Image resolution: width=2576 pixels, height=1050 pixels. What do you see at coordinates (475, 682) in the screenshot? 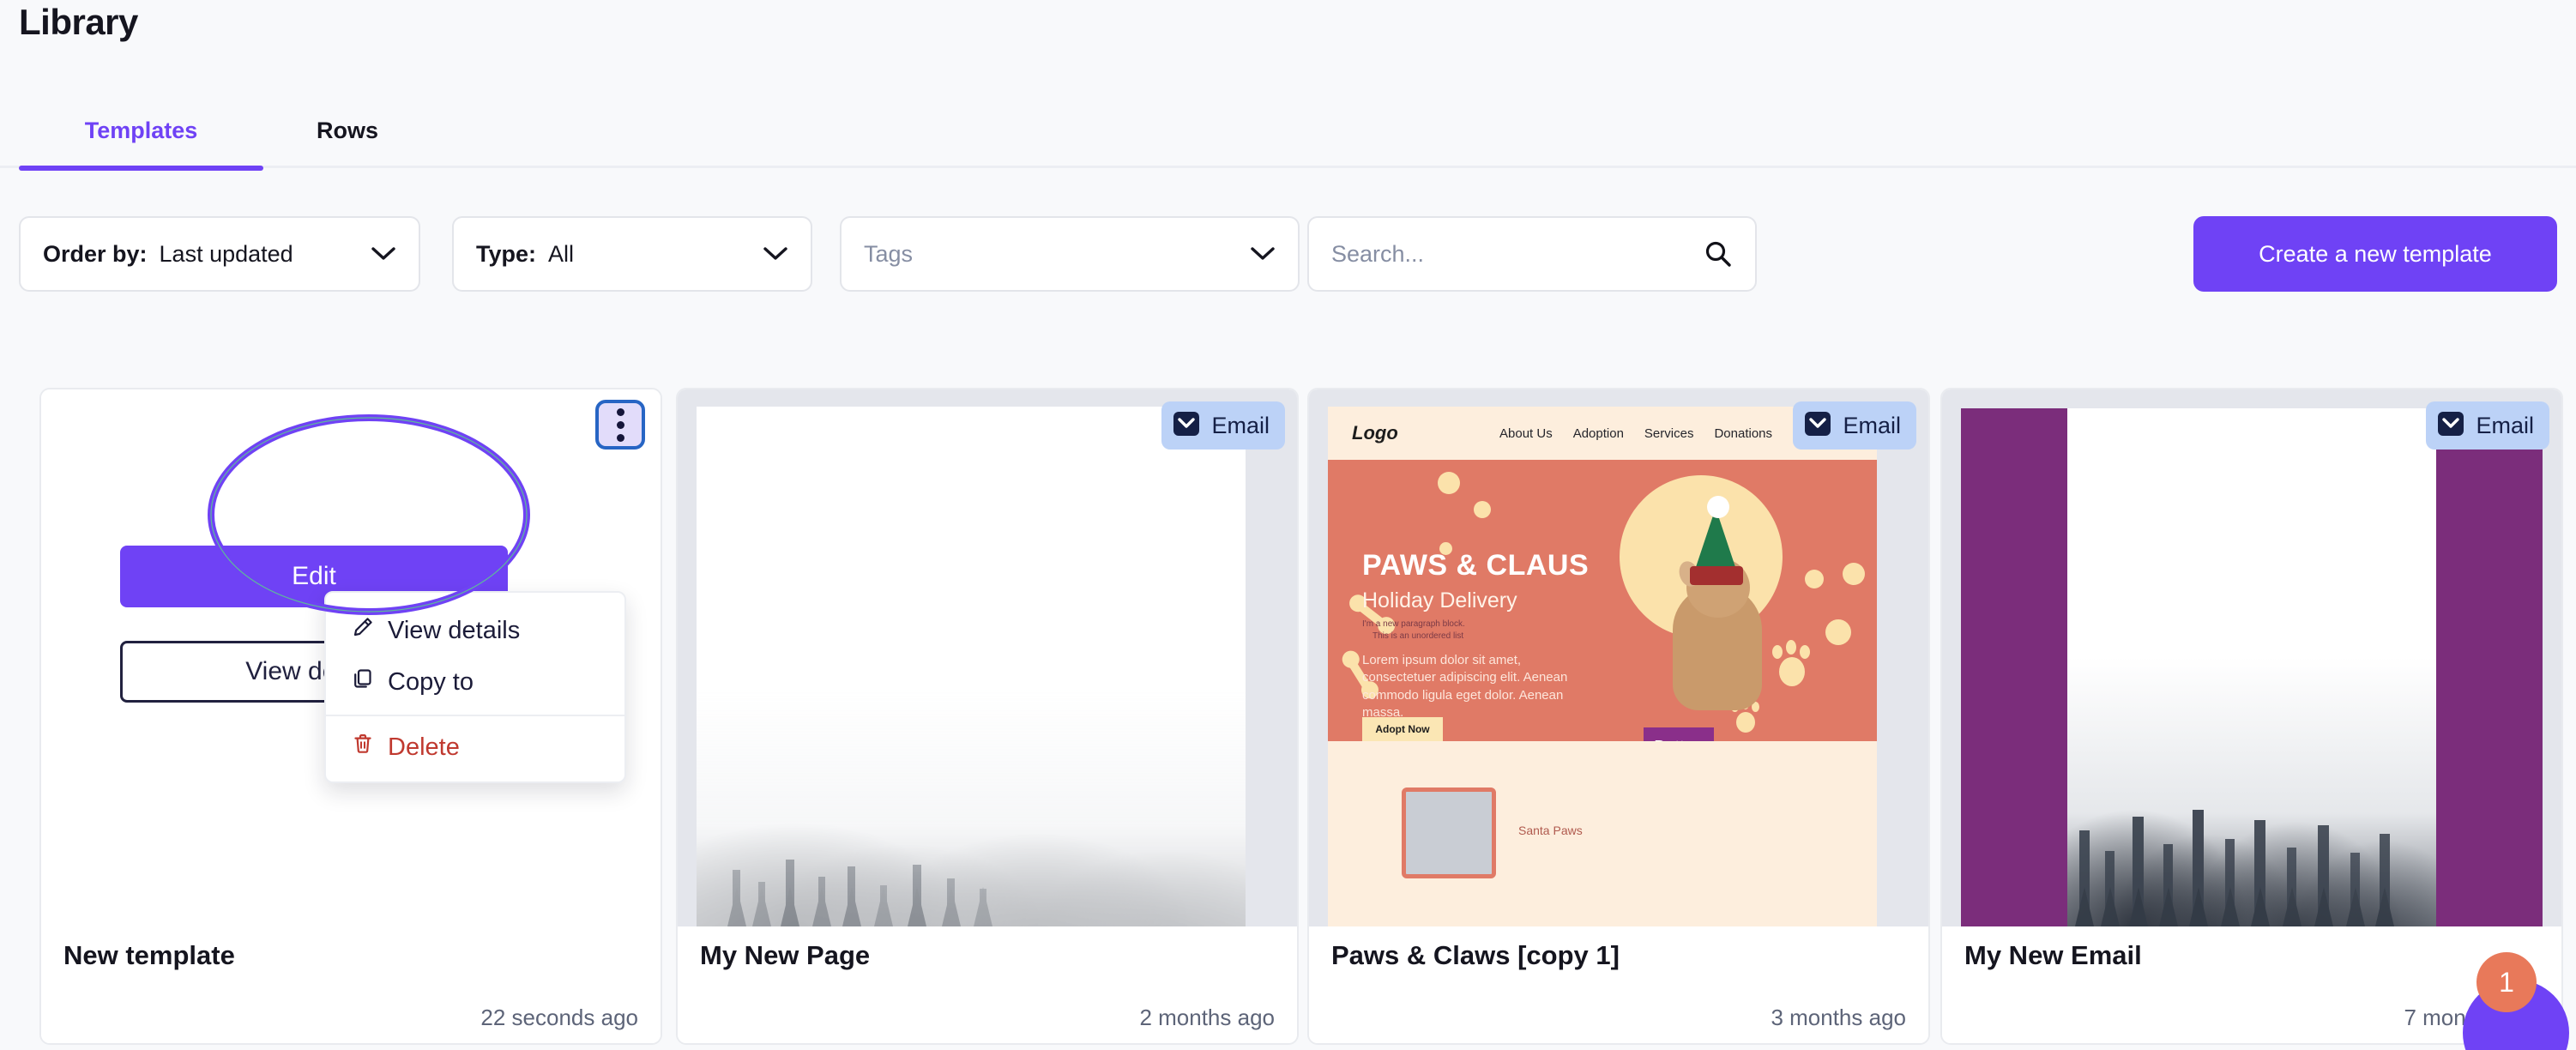
I see `menu-item-copy-to: Copy to` at bounding box center [475, 682].